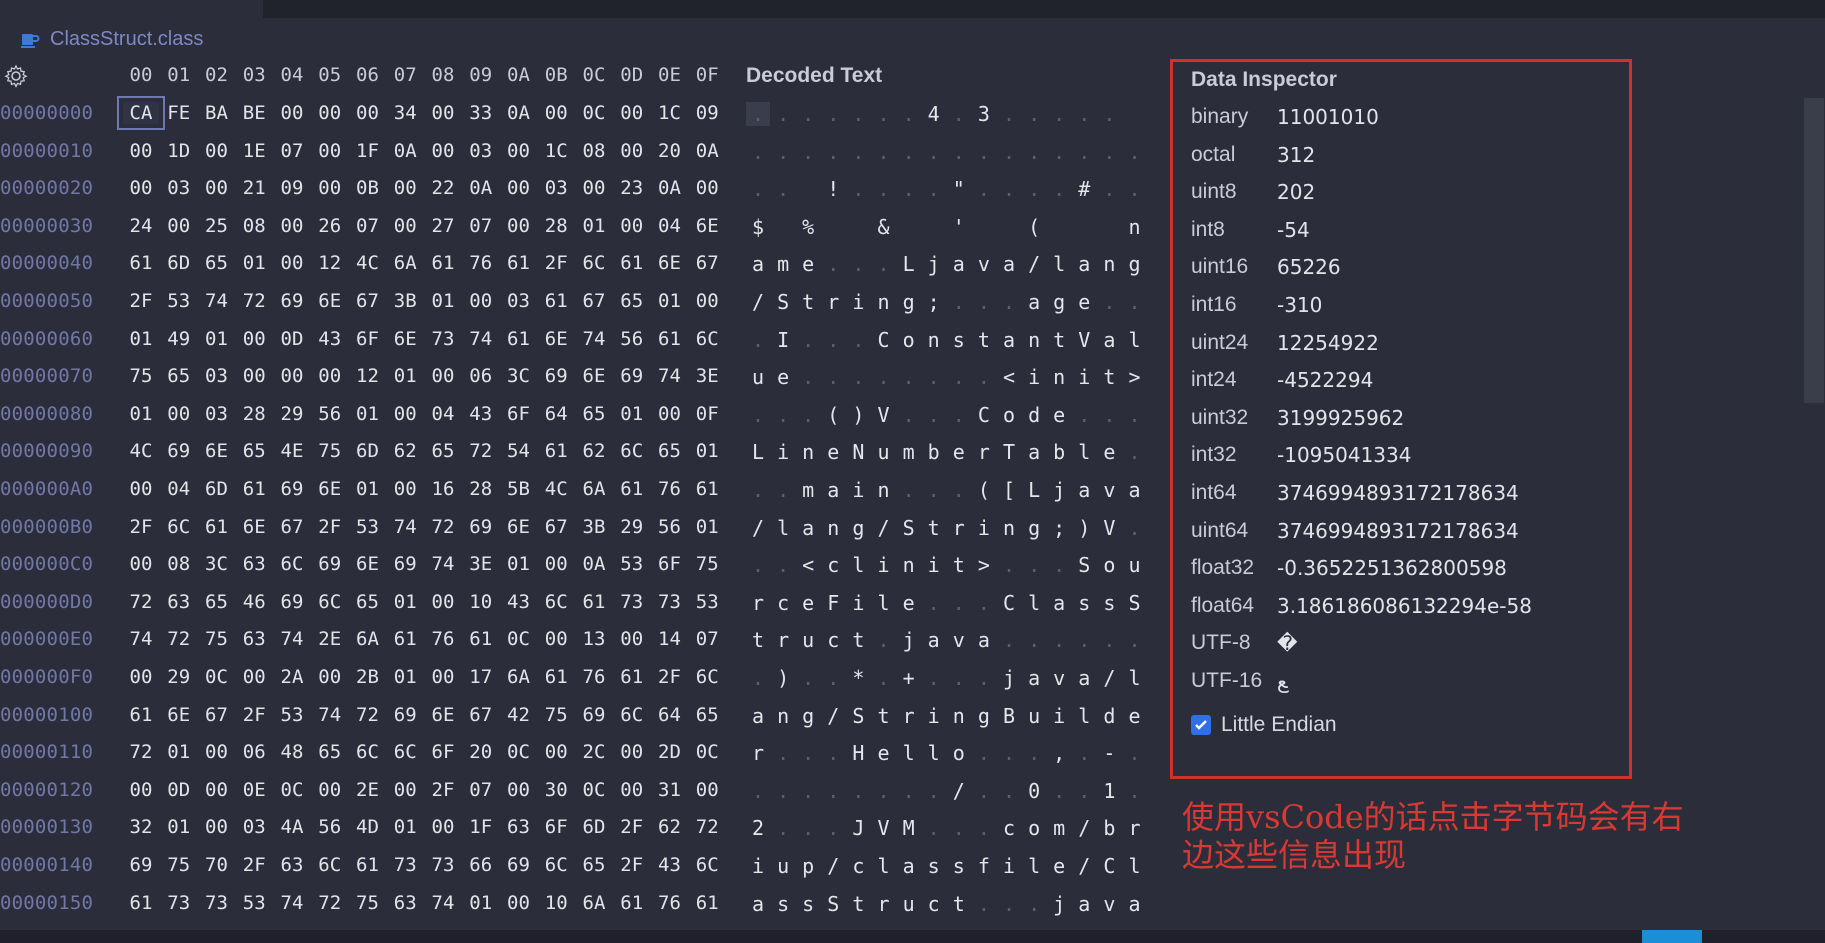 Image resolution: width=1825 pixels, height=943 pixels. What do you see at coordinates (179, 339) in the screenshot?
I see `hex-byte: 49` at bounding box center [179, 339].